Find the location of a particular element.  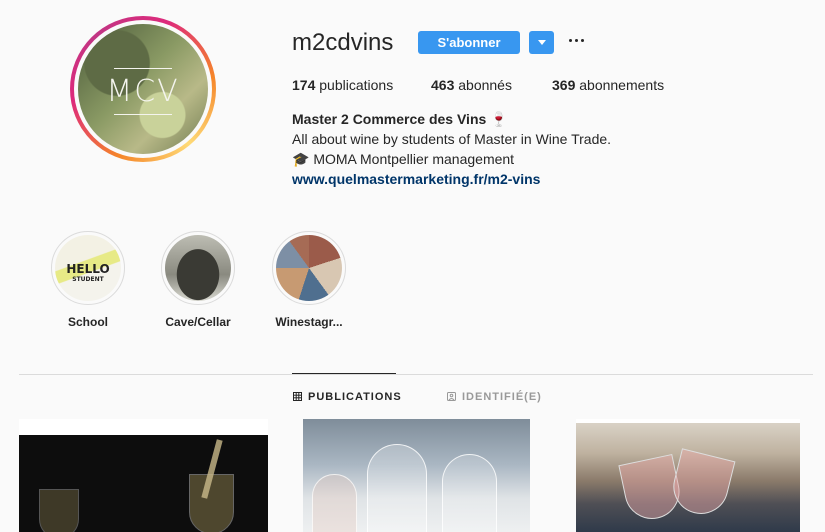

highlight-school: HELLO STUDENT School is located at coordinates (88, 280).